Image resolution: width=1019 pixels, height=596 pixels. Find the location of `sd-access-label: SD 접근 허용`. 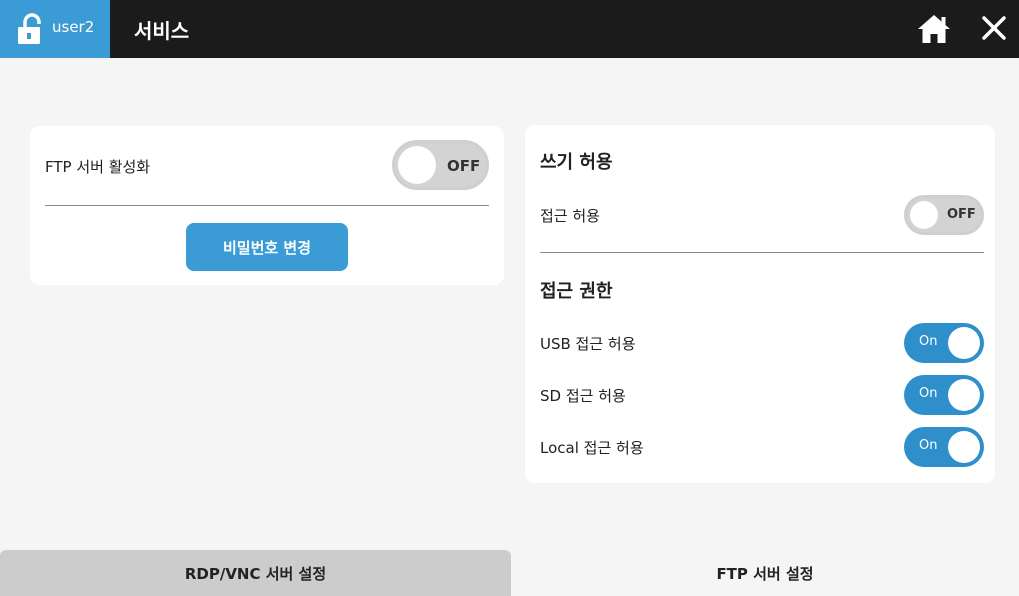

sd-access-label: SD 접근 허용 is located at coordinates (583, 396).